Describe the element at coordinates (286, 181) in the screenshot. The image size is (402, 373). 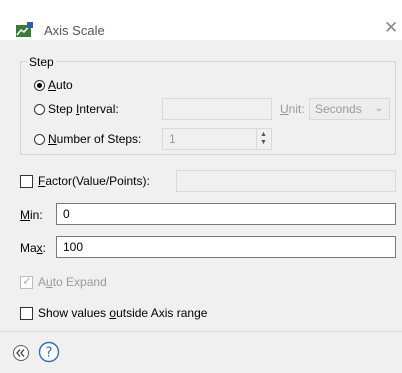
I see `factor-input` at that location.